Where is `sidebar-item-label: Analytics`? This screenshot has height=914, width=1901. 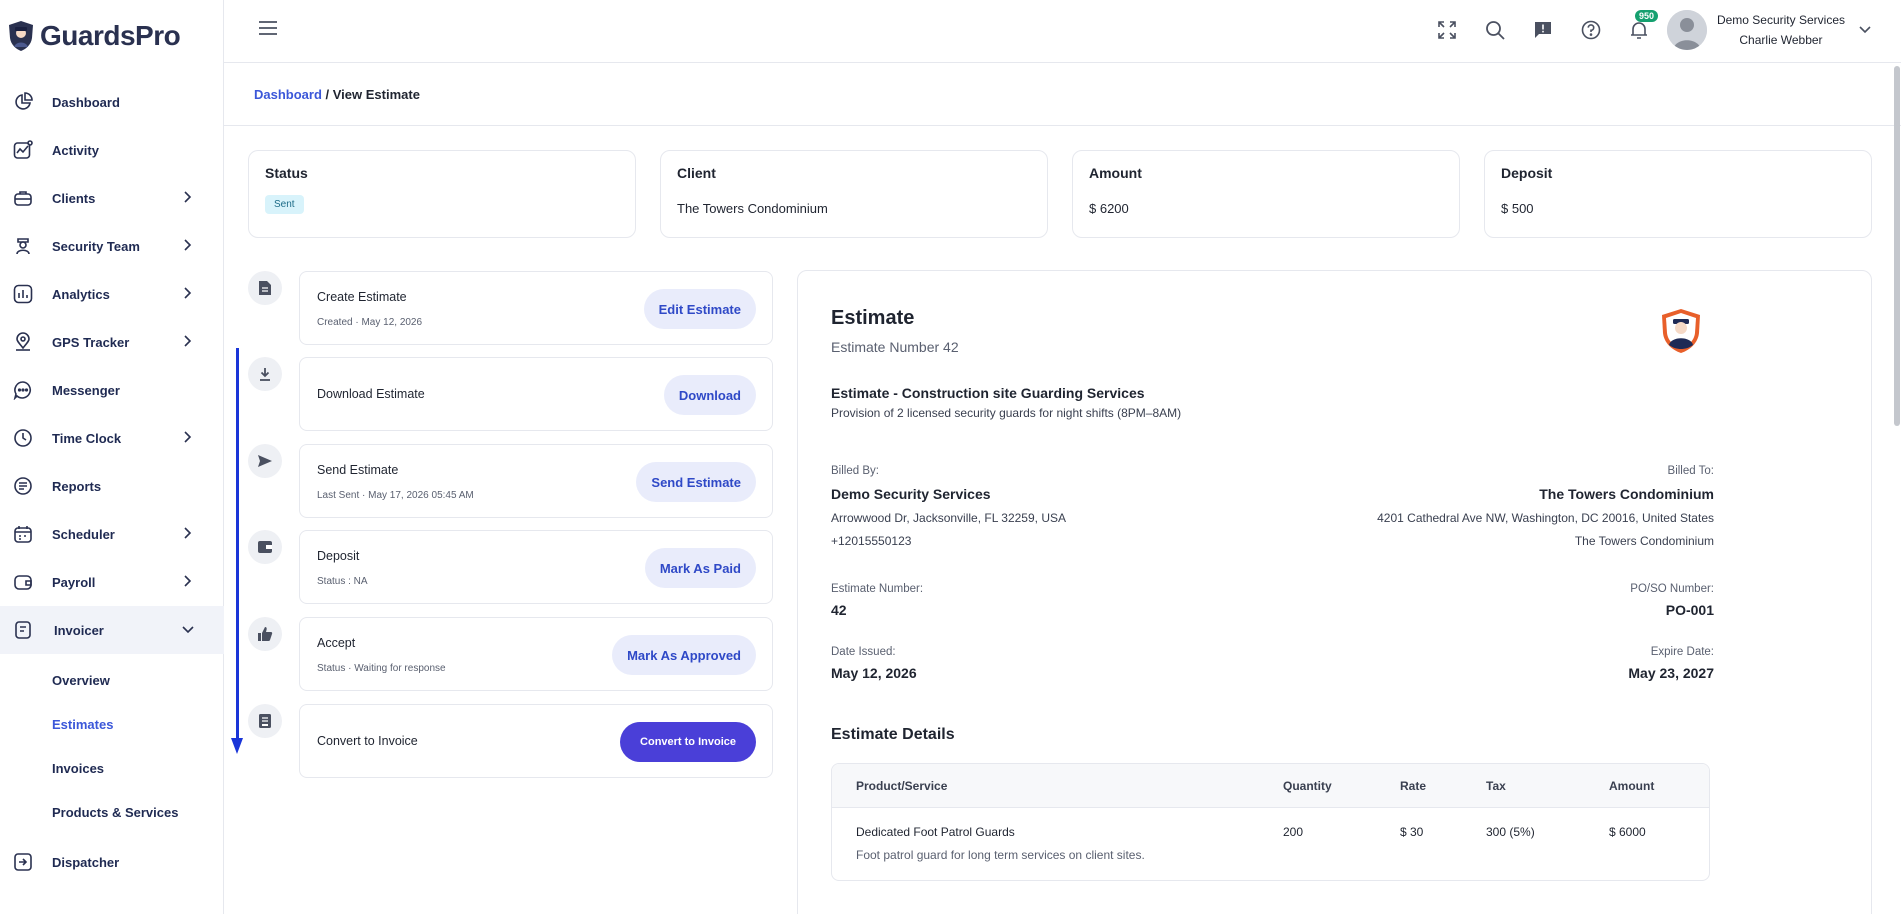 sidebar-item-label: Analytics is located at coordinates (81, 294).